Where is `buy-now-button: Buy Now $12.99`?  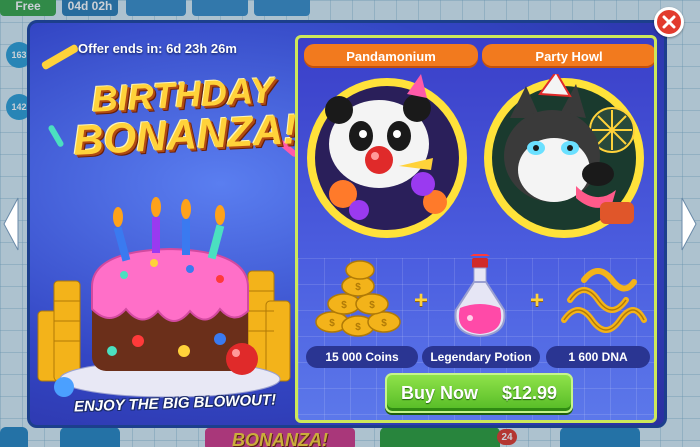 buy-now-button: Buy Now $12.99 is located at coordinates (479, 393).